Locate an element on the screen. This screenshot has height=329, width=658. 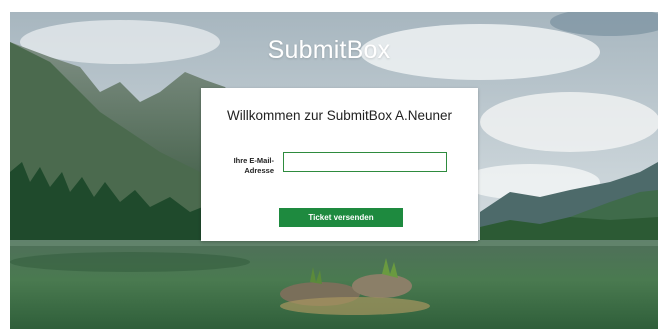
welcome-heading: Willkommen zur SubmitBox A.Neuner is located at coordinates (339, 115).